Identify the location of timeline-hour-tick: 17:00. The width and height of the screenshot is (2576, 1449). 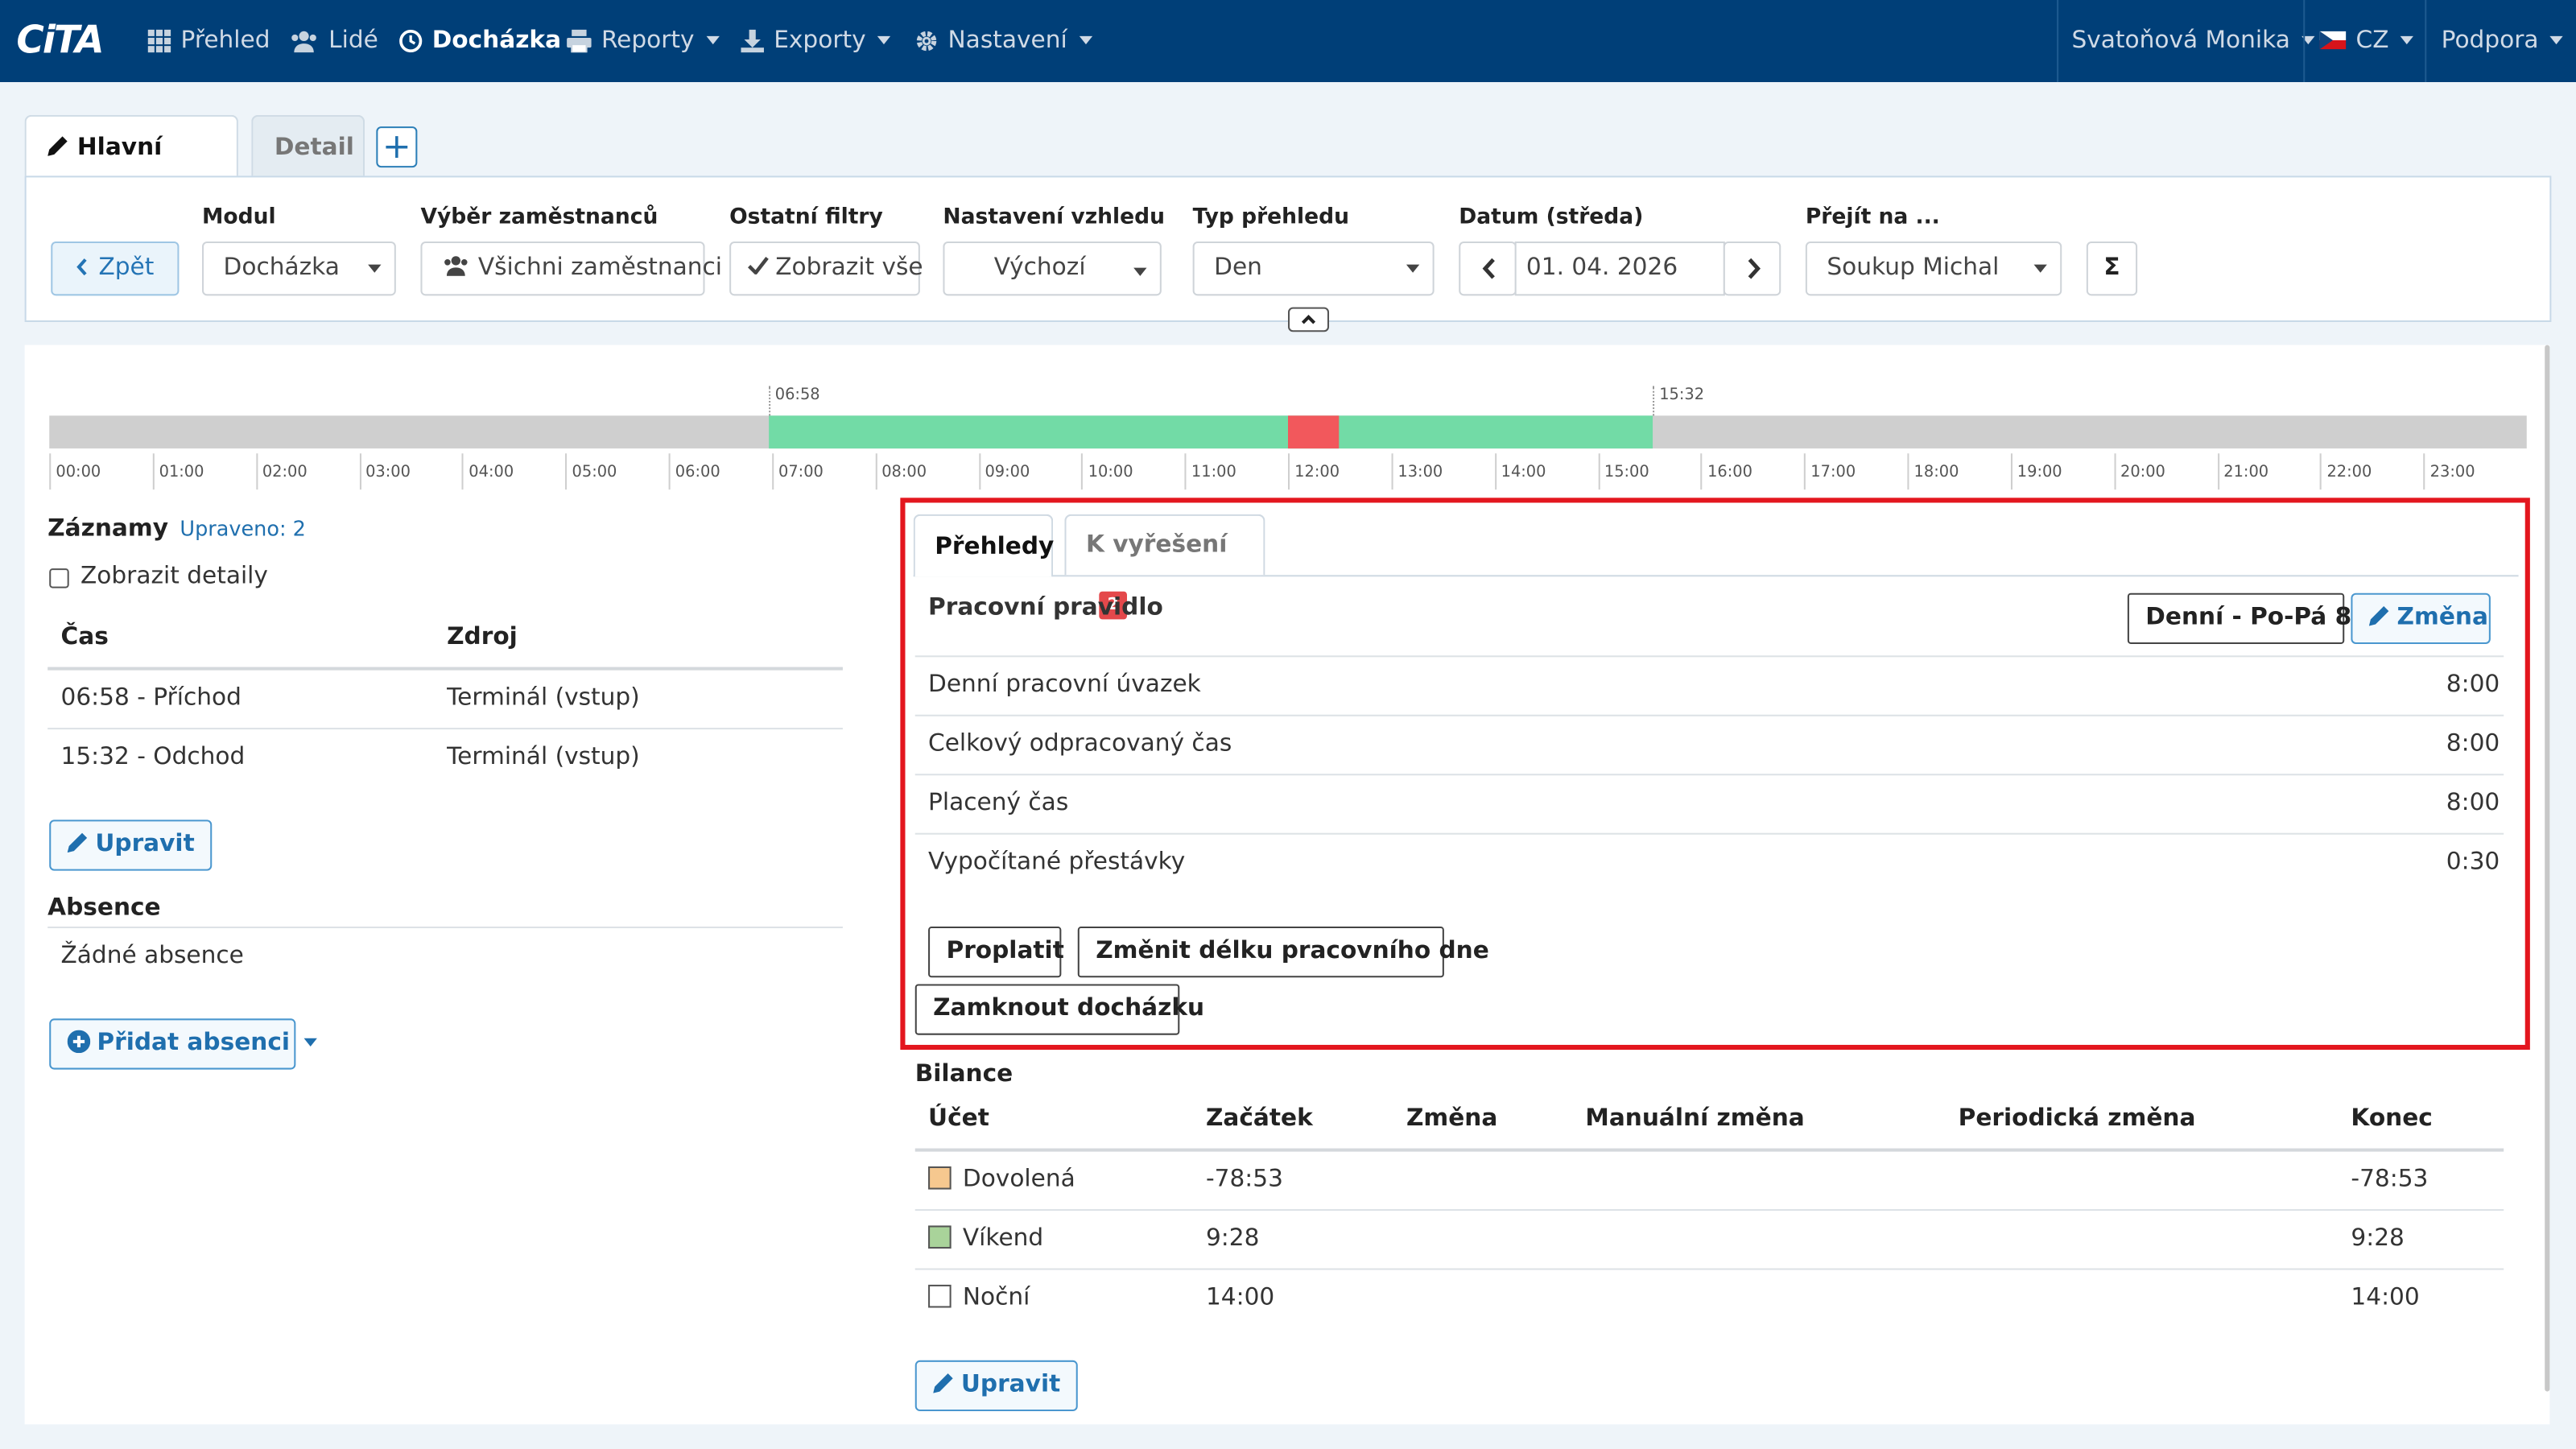
(1830, 471).